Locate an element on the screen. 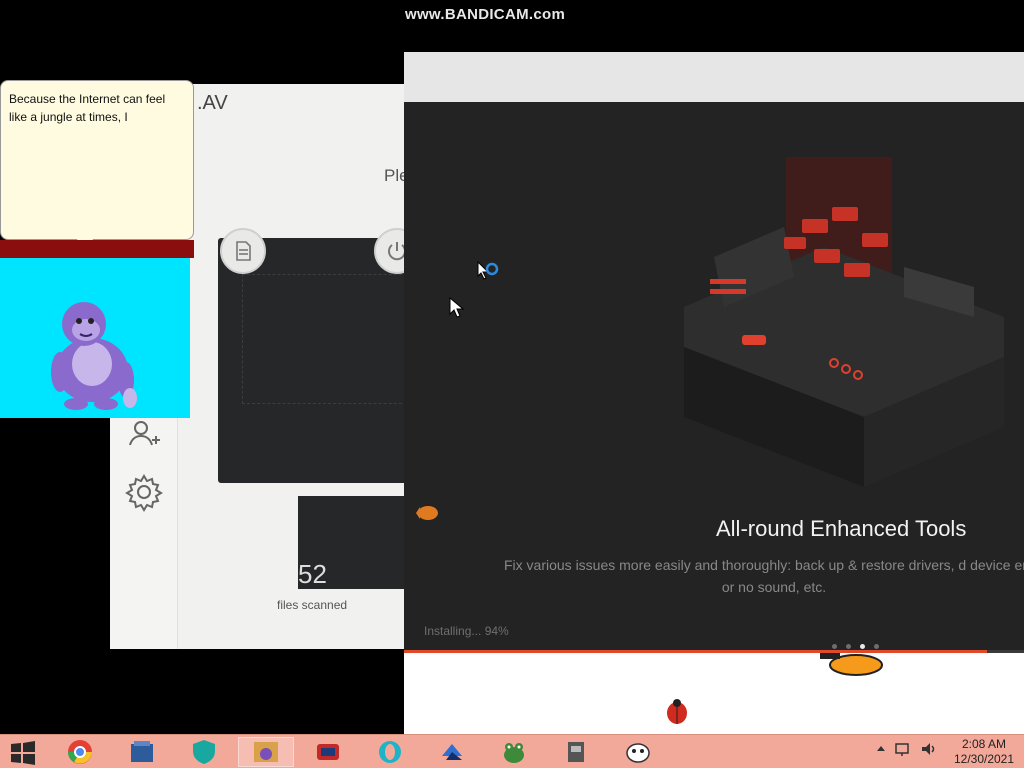 This screenshot has width=1024, height=768. ladybug-icon is located at coordinates (677, 711).